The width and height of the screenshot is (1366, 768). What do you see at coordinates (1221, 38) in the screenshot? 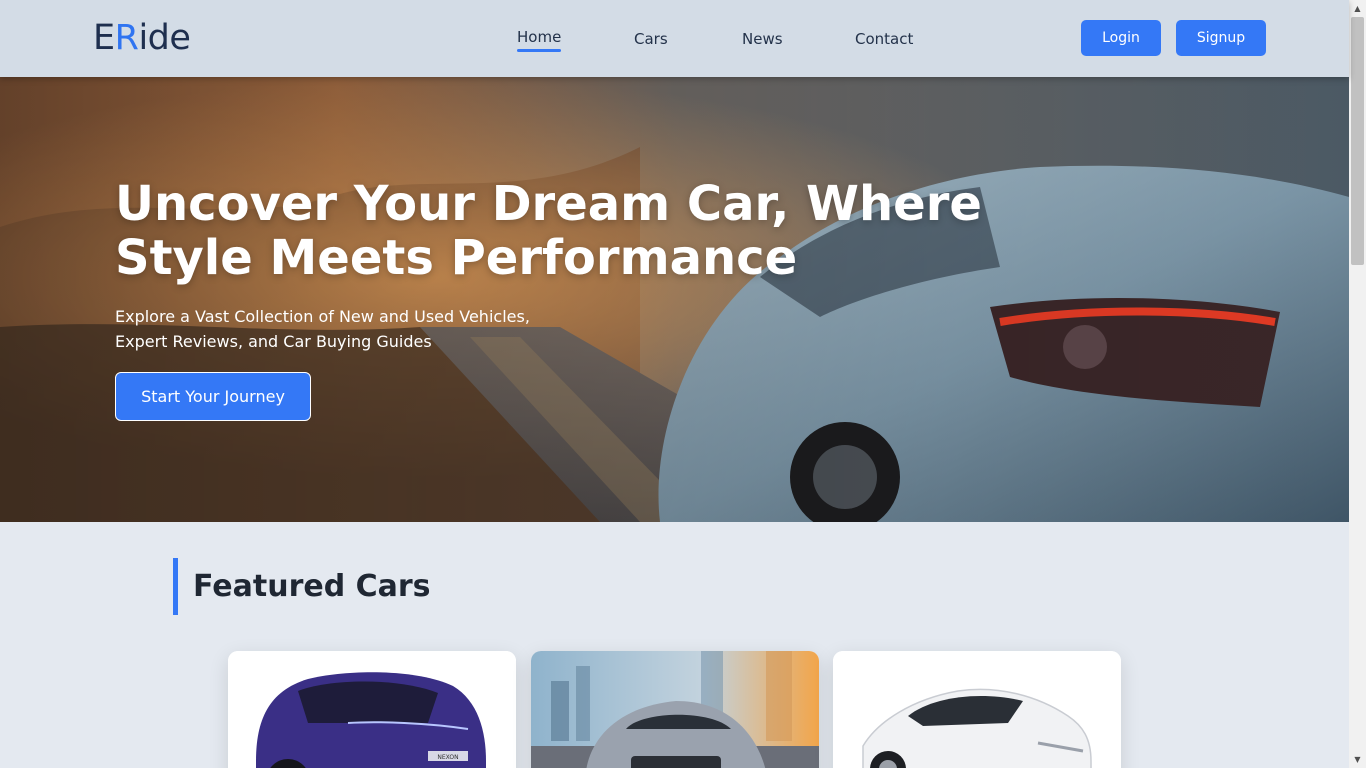
I see `signup-button: Signup` at bounding box center [1221, 38].